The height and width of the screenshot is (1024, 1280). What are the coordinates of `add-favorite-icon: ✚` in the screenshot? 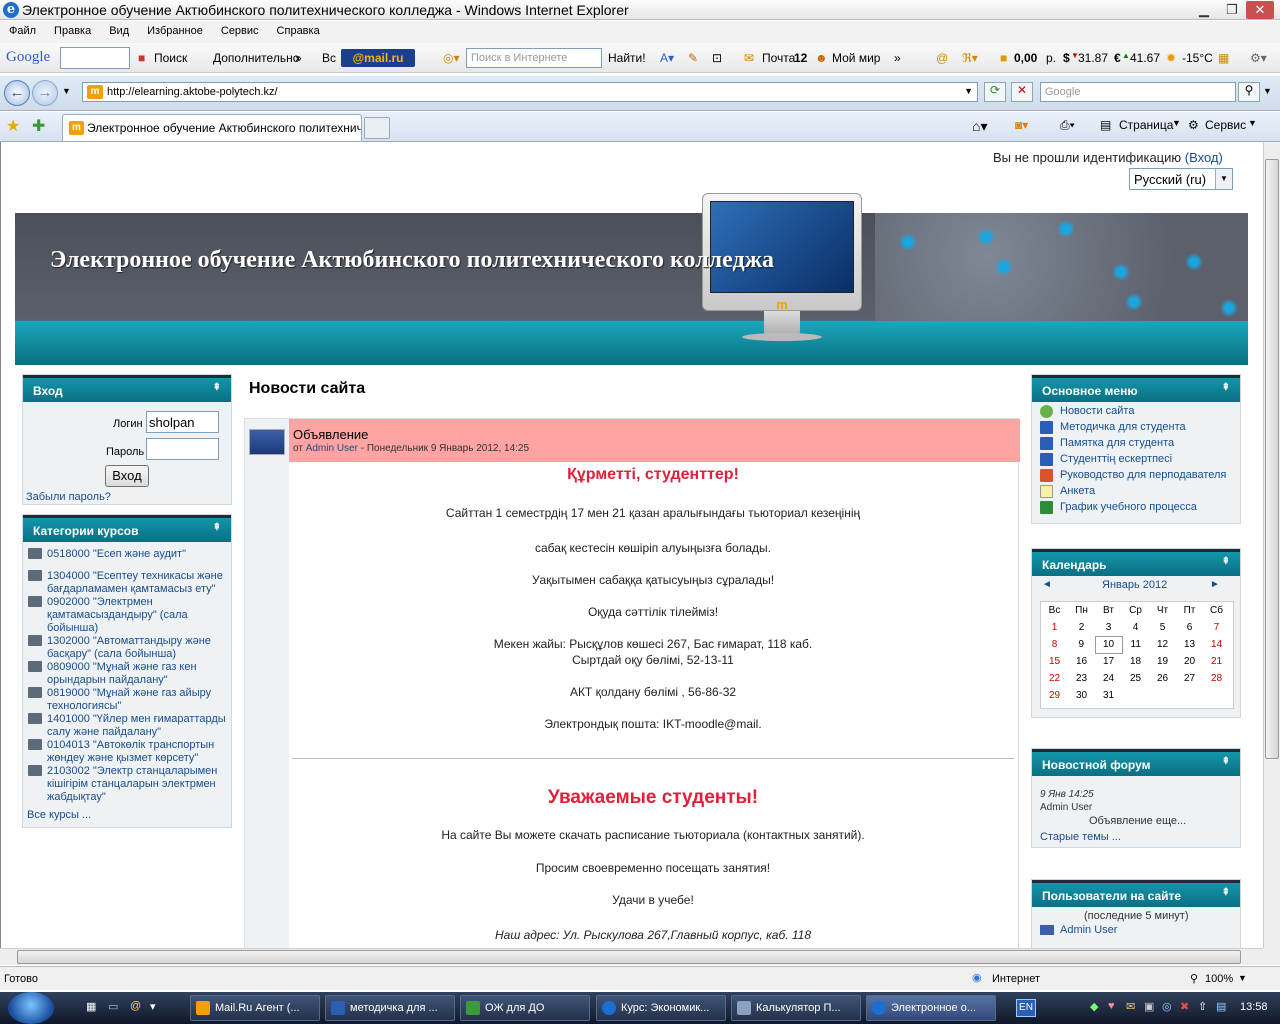 It's located at (38, 126).